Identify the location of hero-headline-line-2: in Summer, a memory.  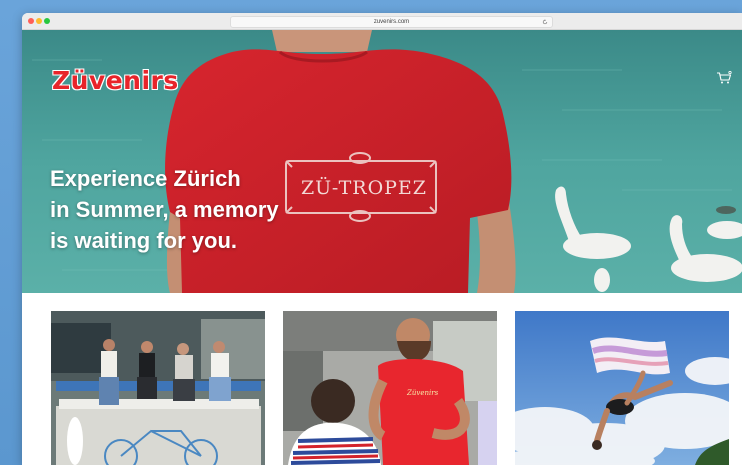
(164, 209).